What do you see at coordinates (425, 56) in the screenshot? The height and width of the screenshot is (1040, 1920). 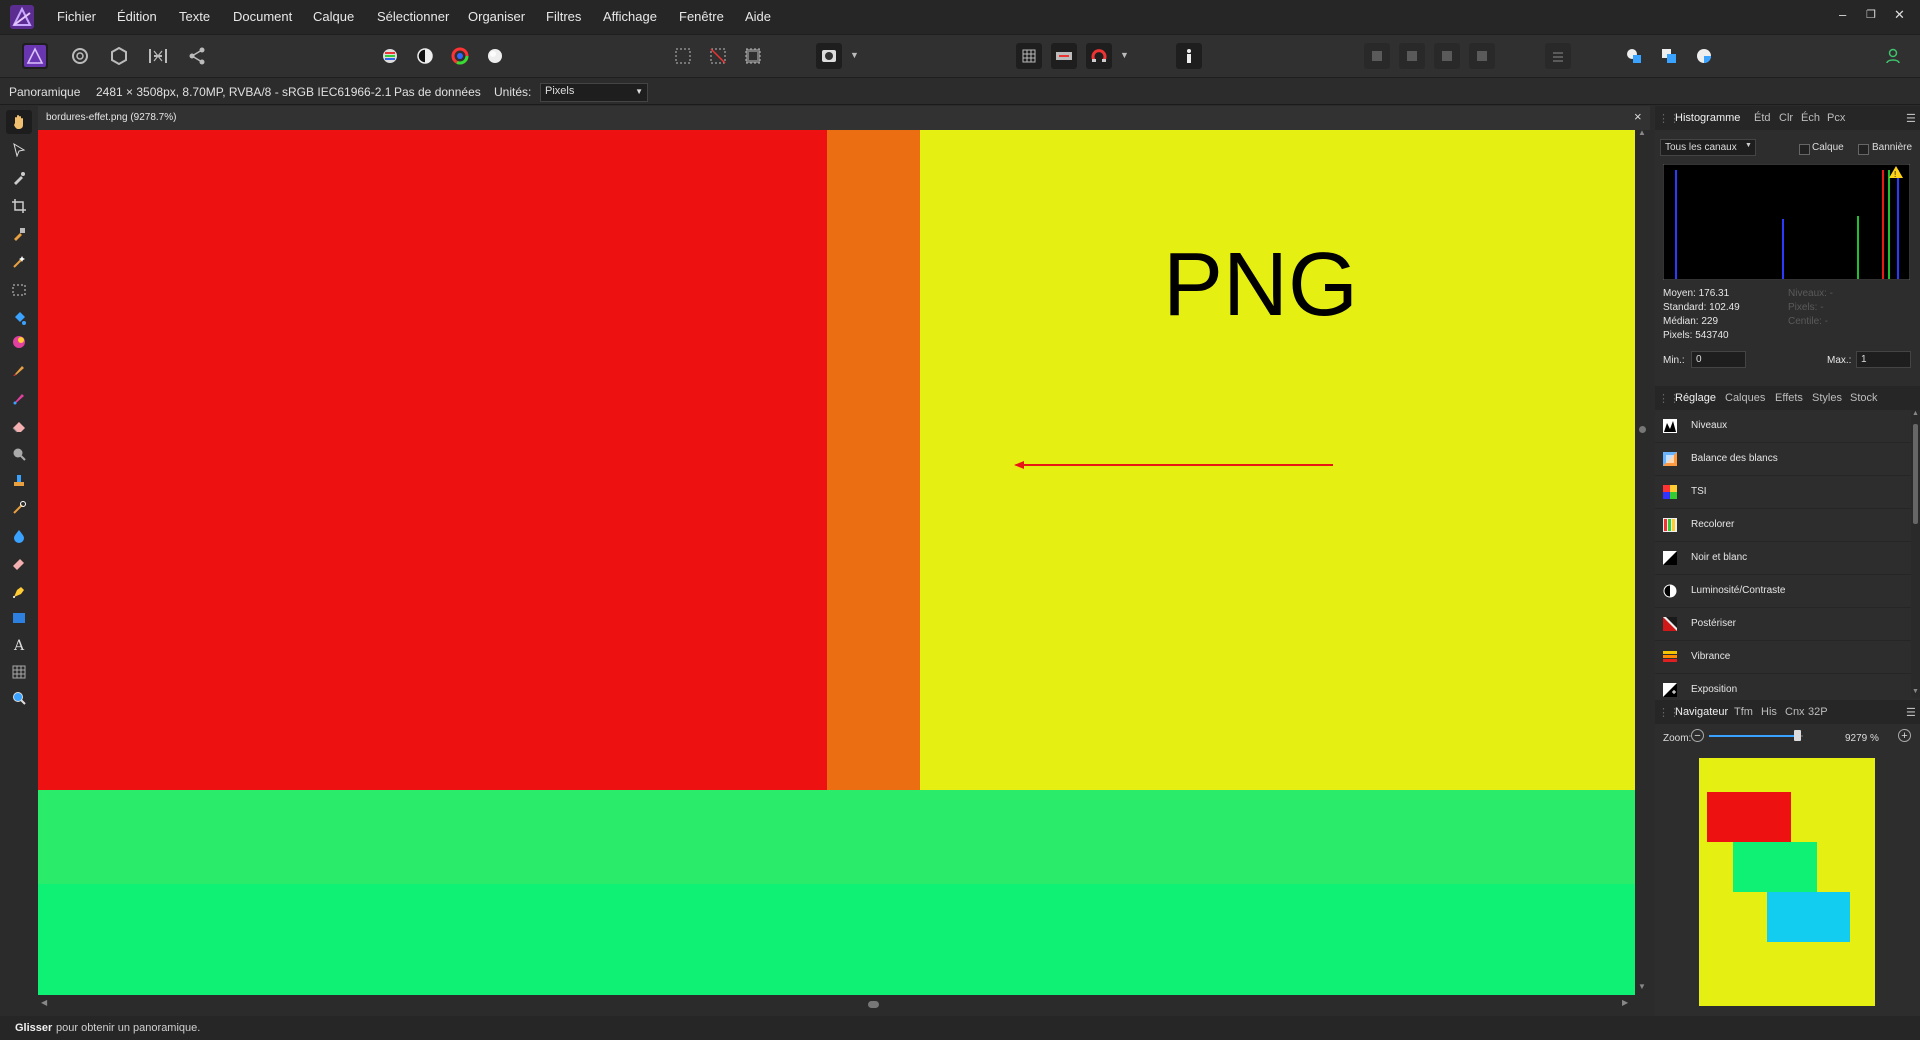 I see `auto-contrast-icon` at bounding box center [425, 56].